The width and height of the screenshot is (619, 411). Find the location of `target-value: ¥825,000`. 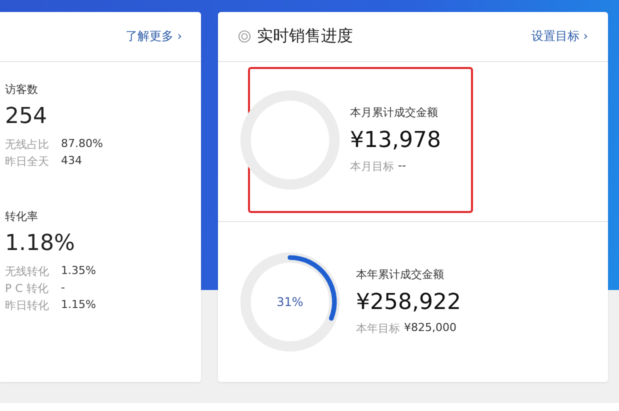

target-value: ¥825,000 is located at coordinates (430, 328).